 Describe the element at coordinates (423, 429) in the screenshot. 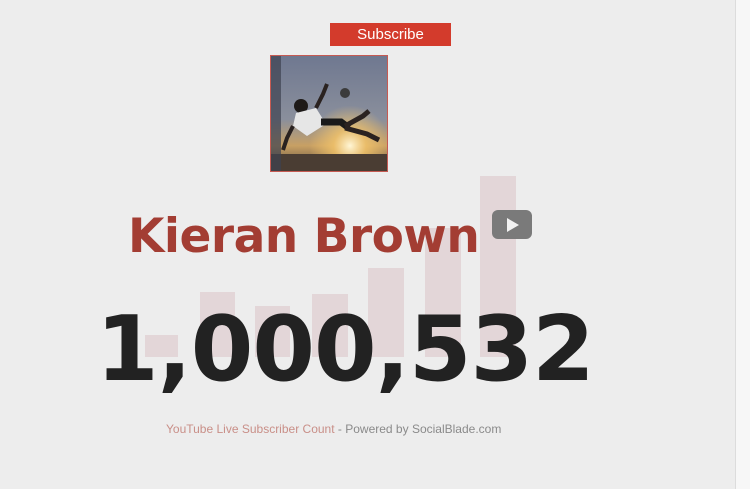

I see `powered-by-text: Powered by SocialBlade.com` at that location.